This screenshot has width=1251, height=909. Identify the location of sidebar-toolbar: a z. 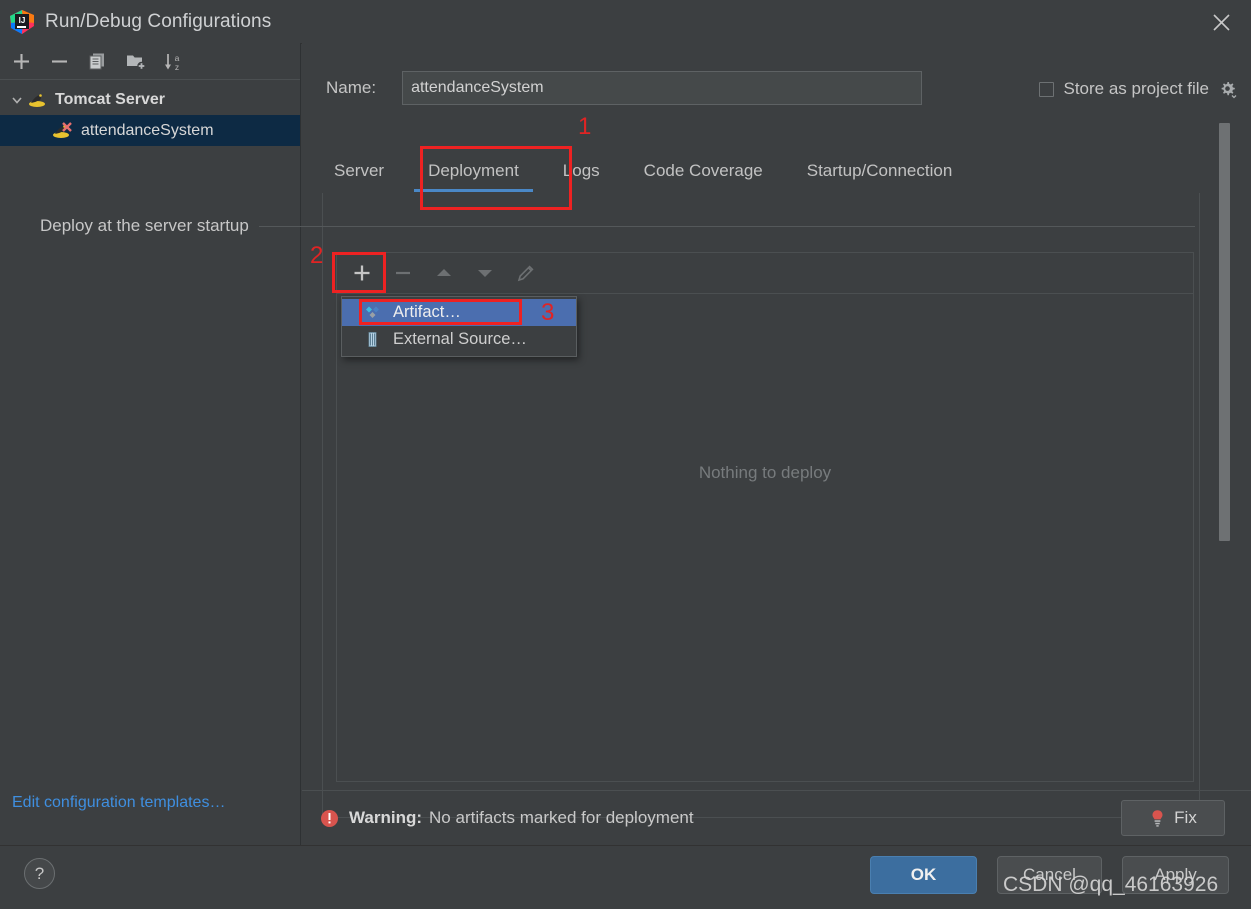
(150, 61).